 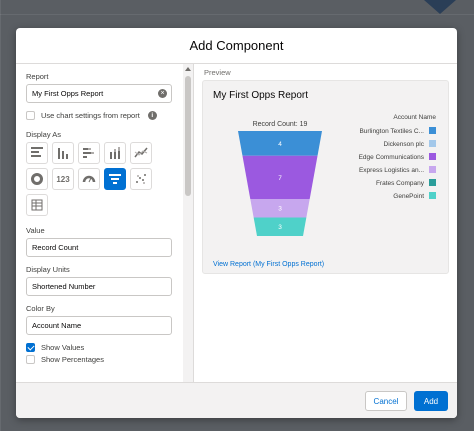 I want to click on legend-title: Account Name, so click(x=414, y=117).